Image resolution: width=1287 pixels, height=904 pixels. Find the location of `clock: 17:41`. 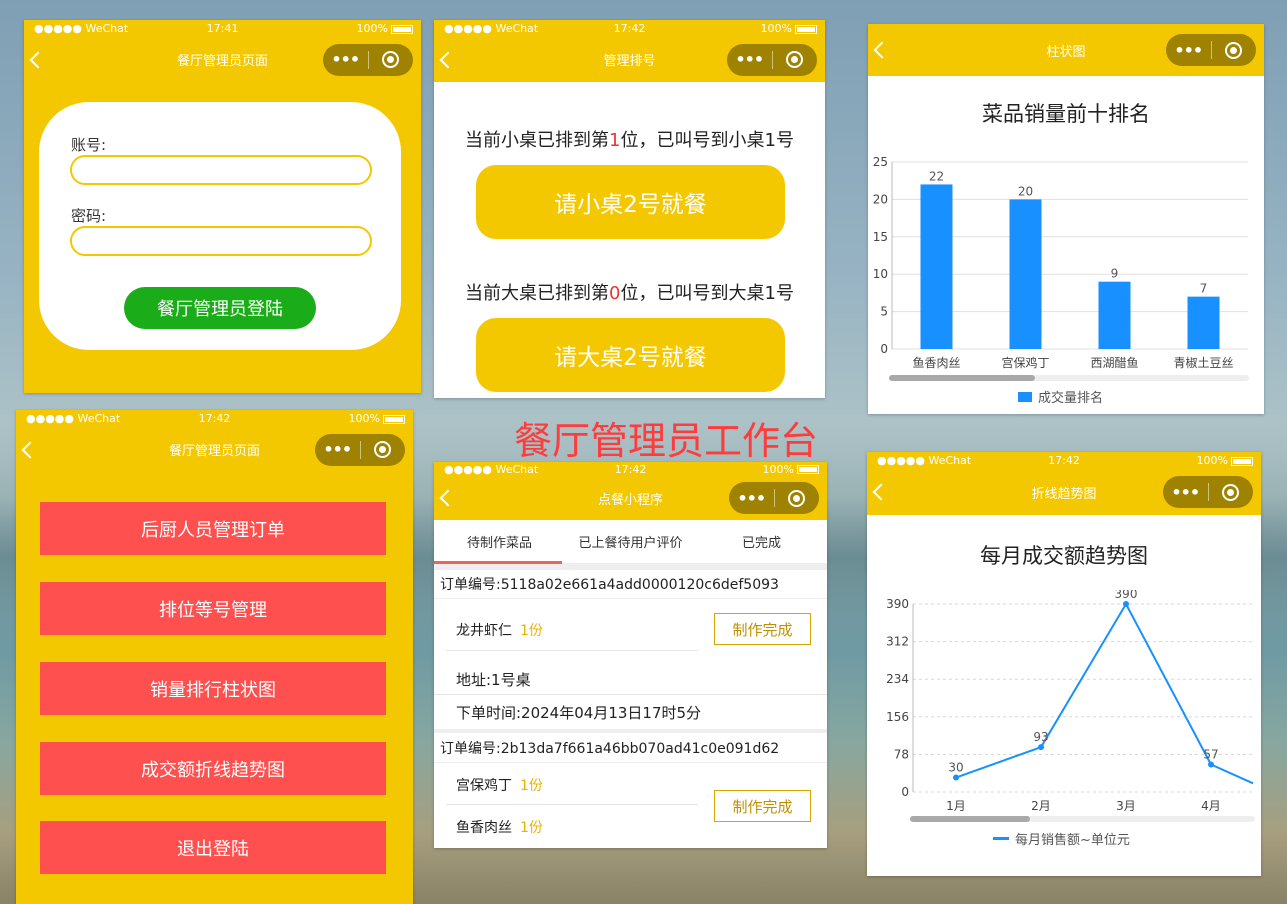

clock: 17:41 is located at coordinates (222, 28).